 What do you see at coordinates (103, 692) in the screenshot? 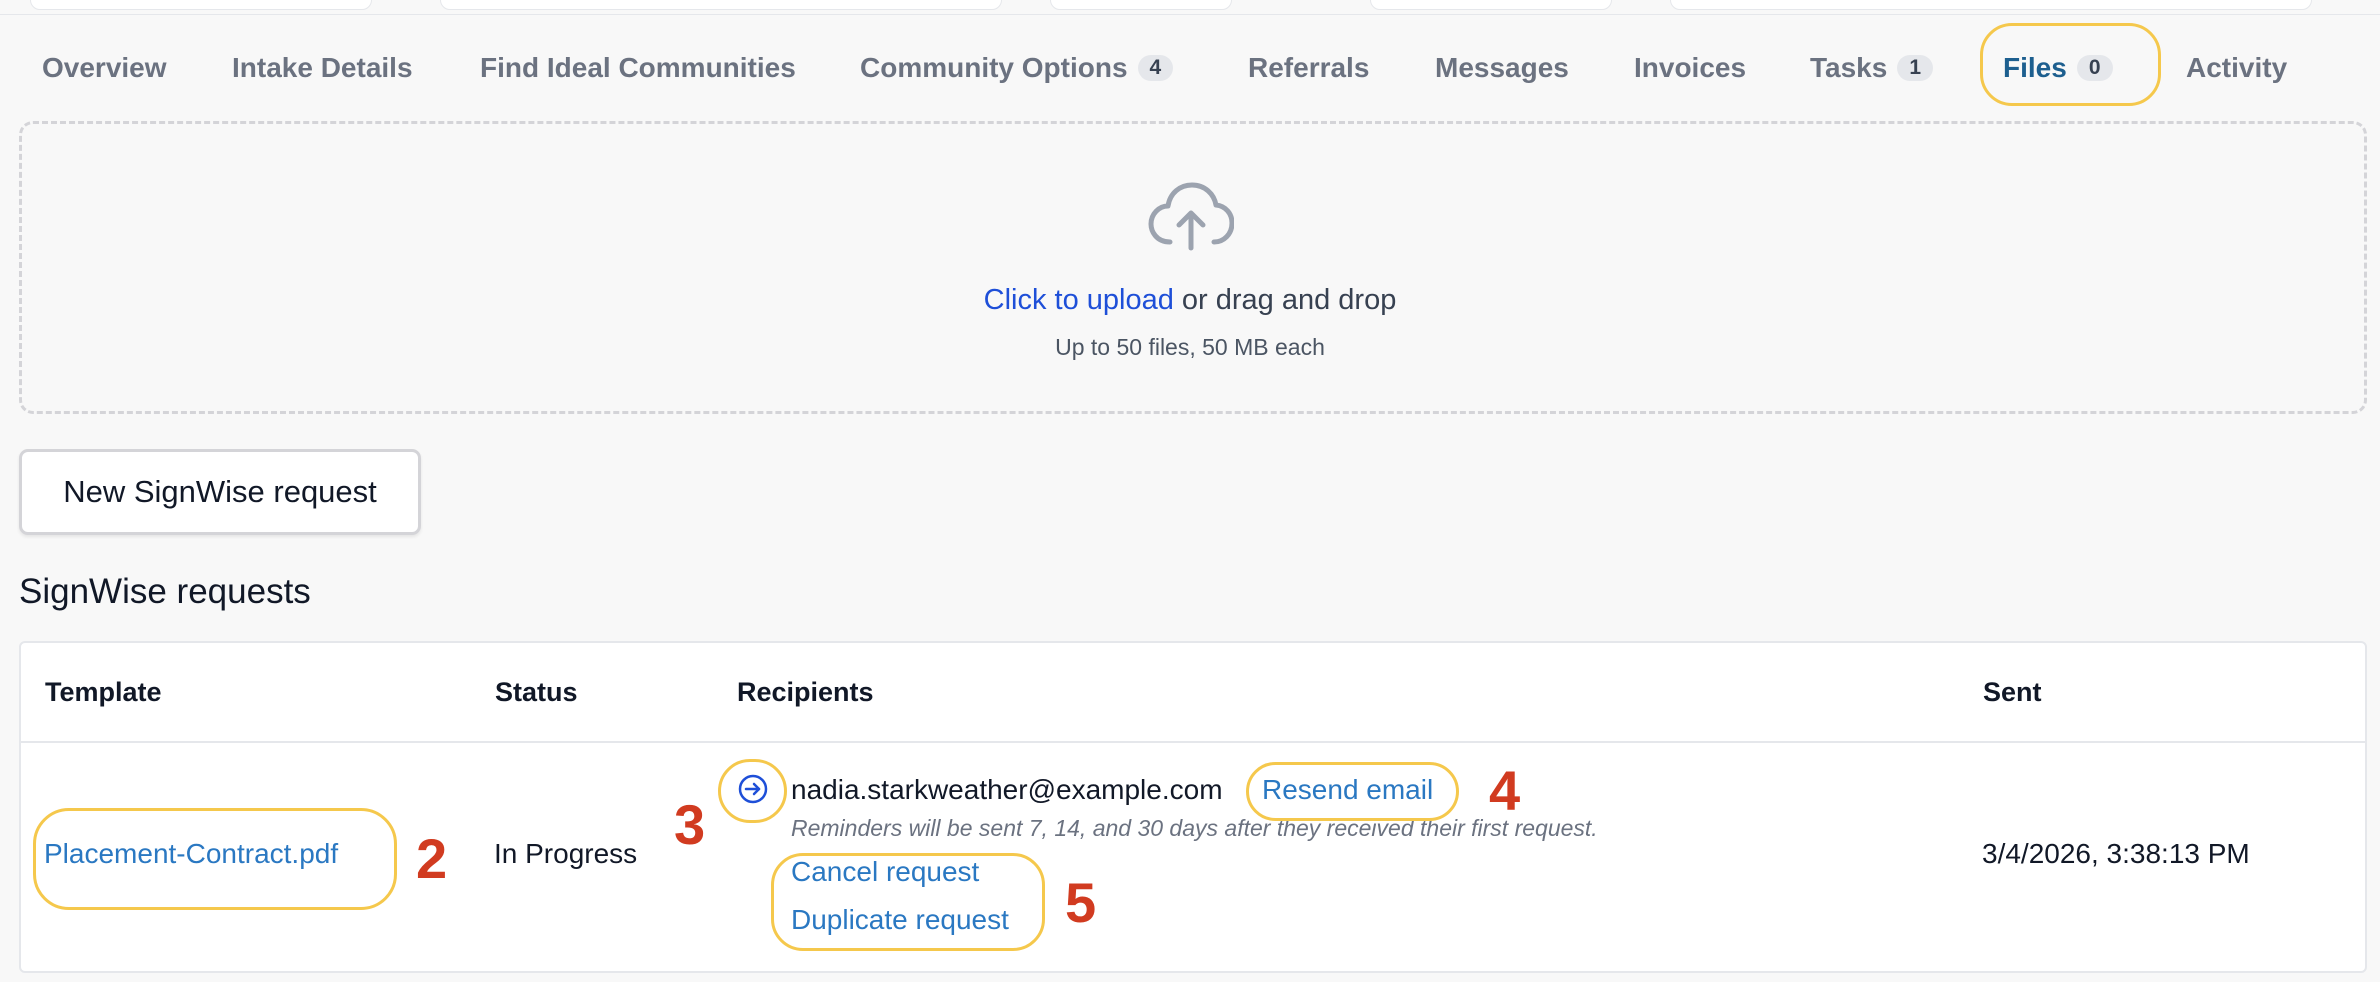
I see `column-header-template: Template` at bounding box center [103, 692].